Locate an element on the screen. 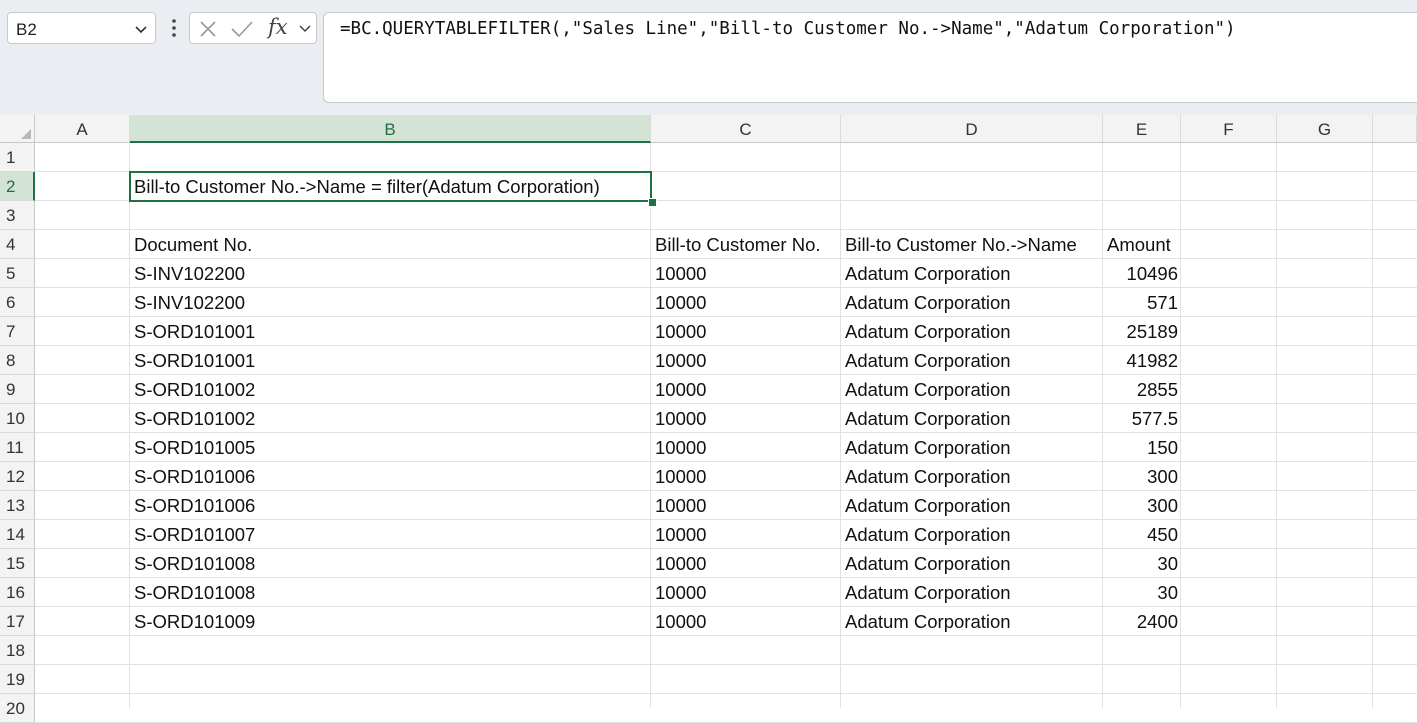 The width and height of the screenshot is (1417, 723). amount-cell: 25189 is located at coordinates (1142, 331).